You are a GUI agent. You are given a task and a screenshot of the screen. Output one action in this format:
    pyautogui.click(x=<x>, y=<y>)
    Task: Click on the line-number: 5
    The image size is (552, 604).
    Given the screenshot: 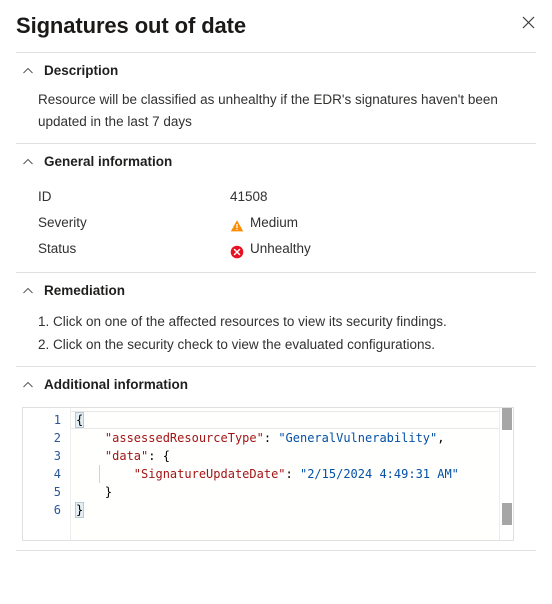 What is the action you would take?
    pyautogui.click(x=57, y=492)
    